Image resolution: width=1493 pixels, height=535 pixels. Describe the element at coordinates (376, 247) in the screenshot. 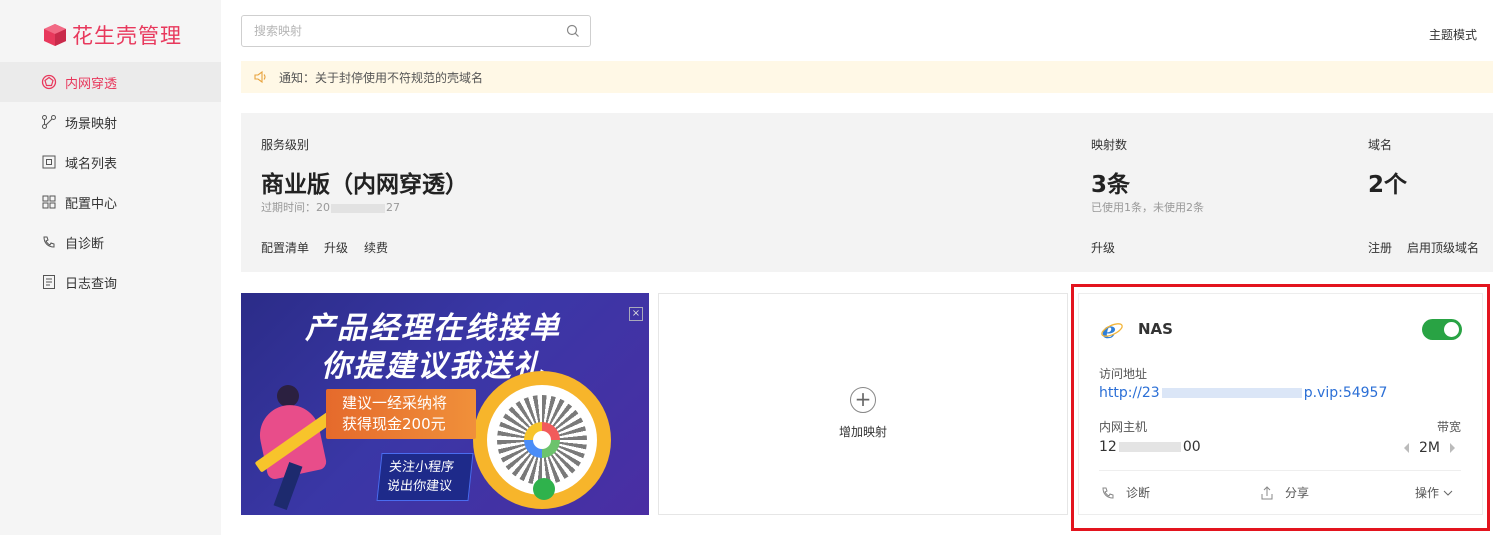

I see `renew-link: 续费` at that location.